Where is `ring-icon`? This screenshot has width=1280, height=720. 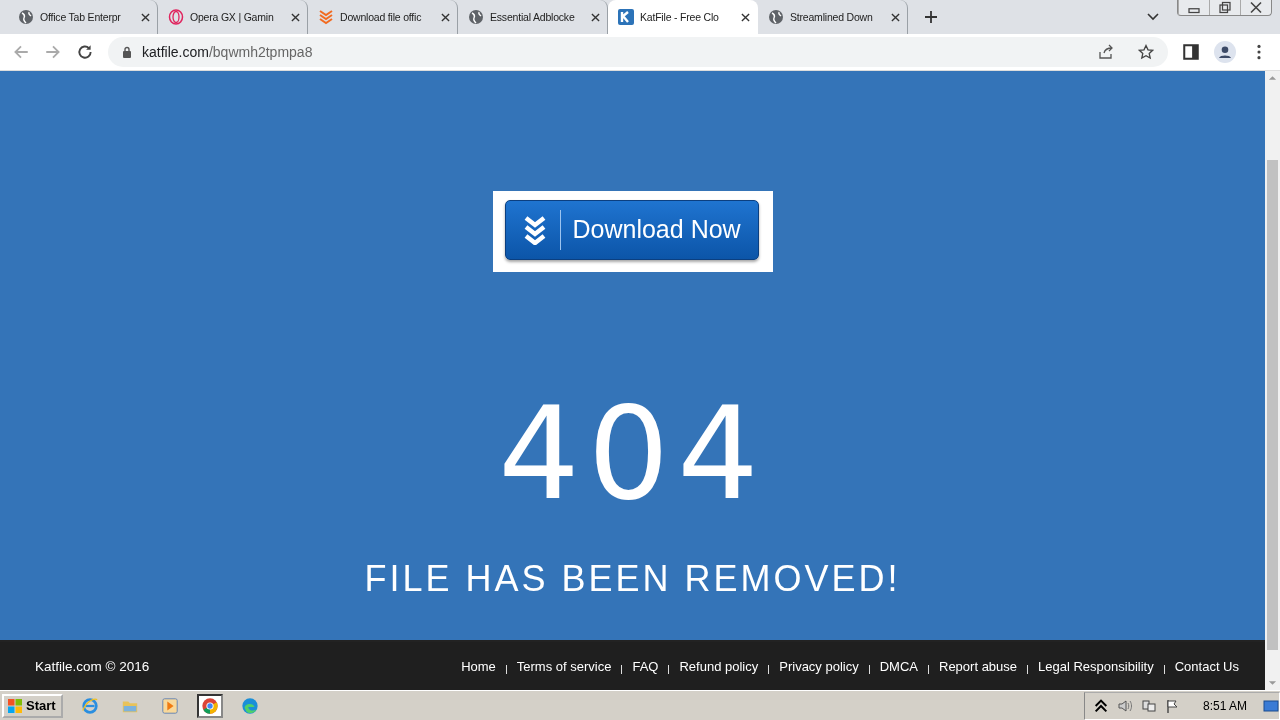 ring-icon is located at coordinates (176, 17).